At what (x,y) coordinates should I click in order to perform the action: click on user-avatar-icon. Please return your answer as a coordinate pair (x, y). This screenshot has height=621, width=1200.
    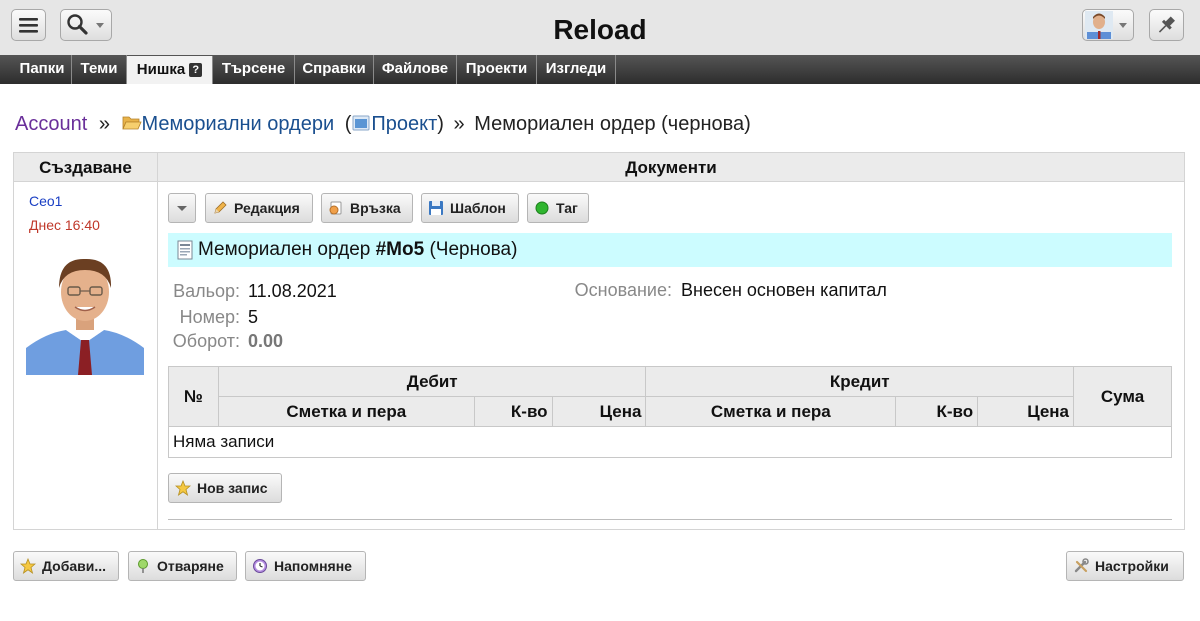
    Looking at the image, I should click on (1106, 25).